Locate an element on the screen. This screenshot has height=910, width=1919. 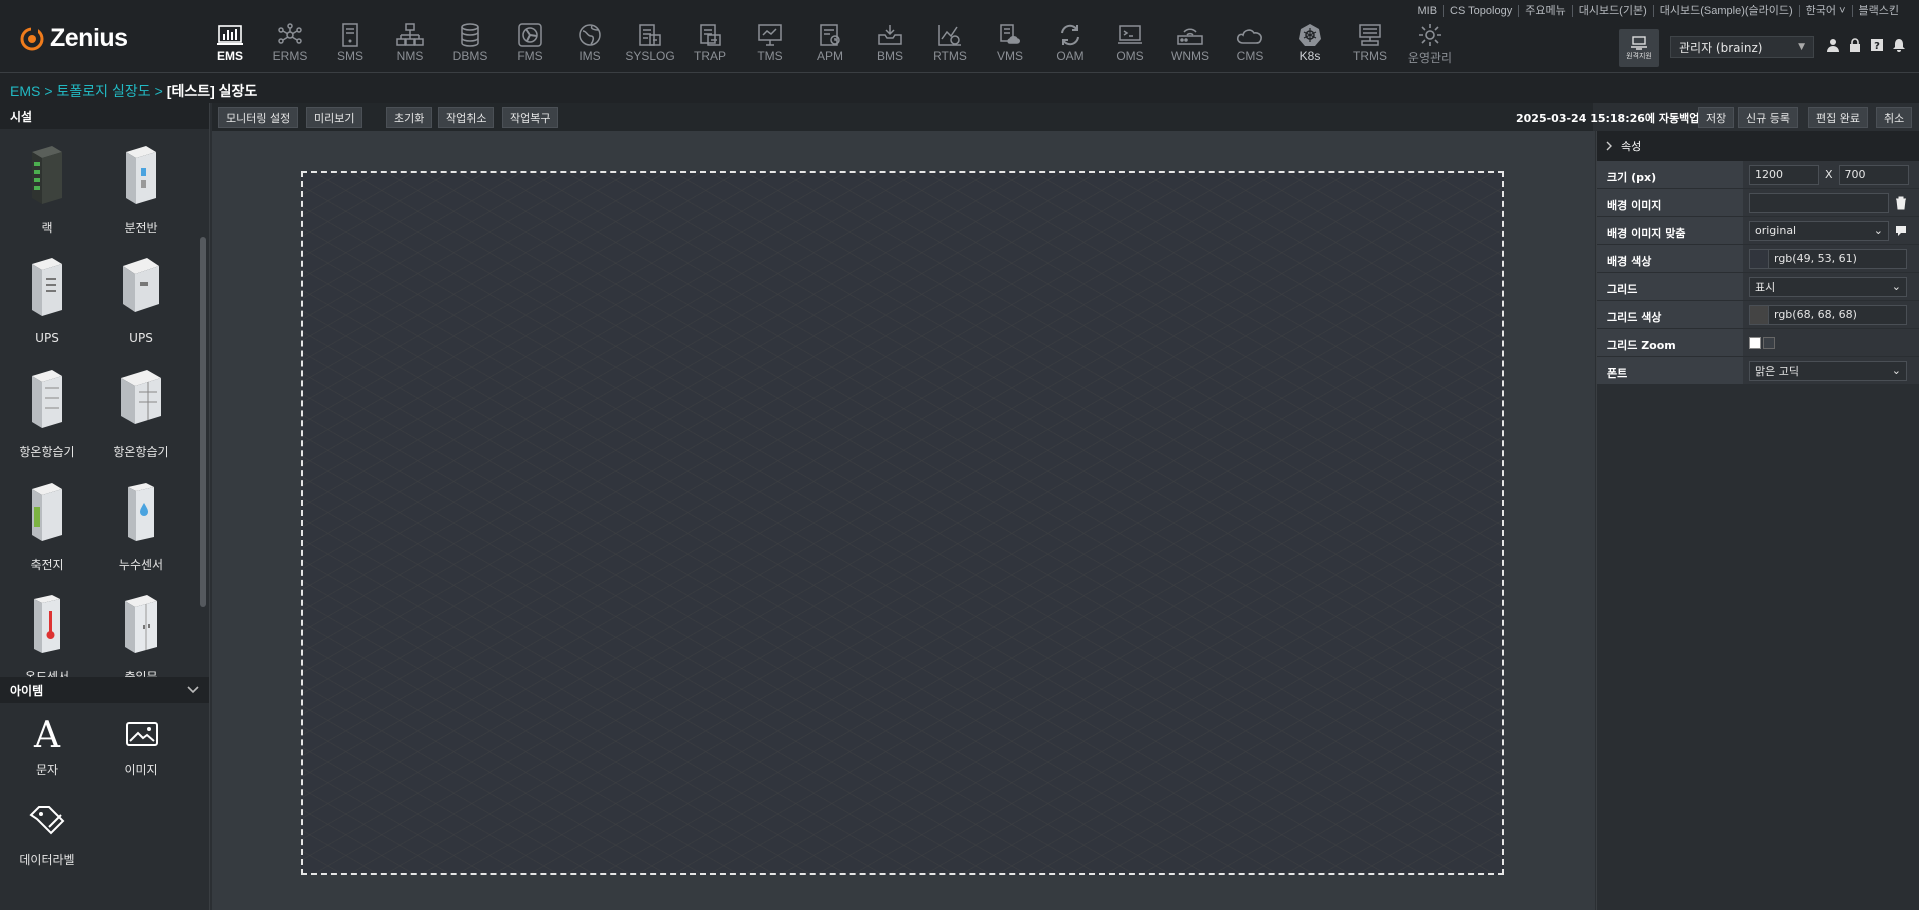
facility-ups-2: UPS is located at coordinates (141, 306).